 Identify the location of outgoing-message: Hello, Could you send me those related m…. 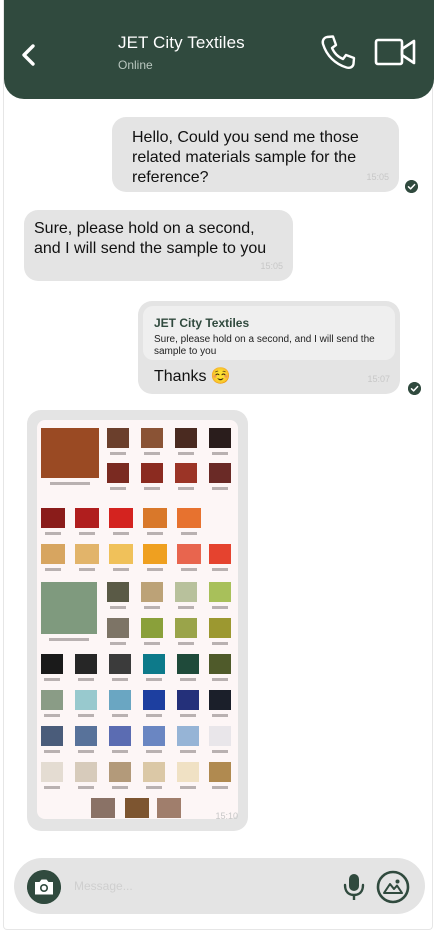
(255, 154).